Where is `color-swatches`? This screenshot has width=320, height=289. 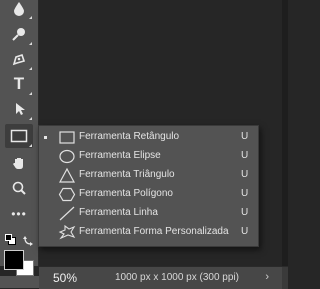
color-swatches is located at coordinates (19, 253).